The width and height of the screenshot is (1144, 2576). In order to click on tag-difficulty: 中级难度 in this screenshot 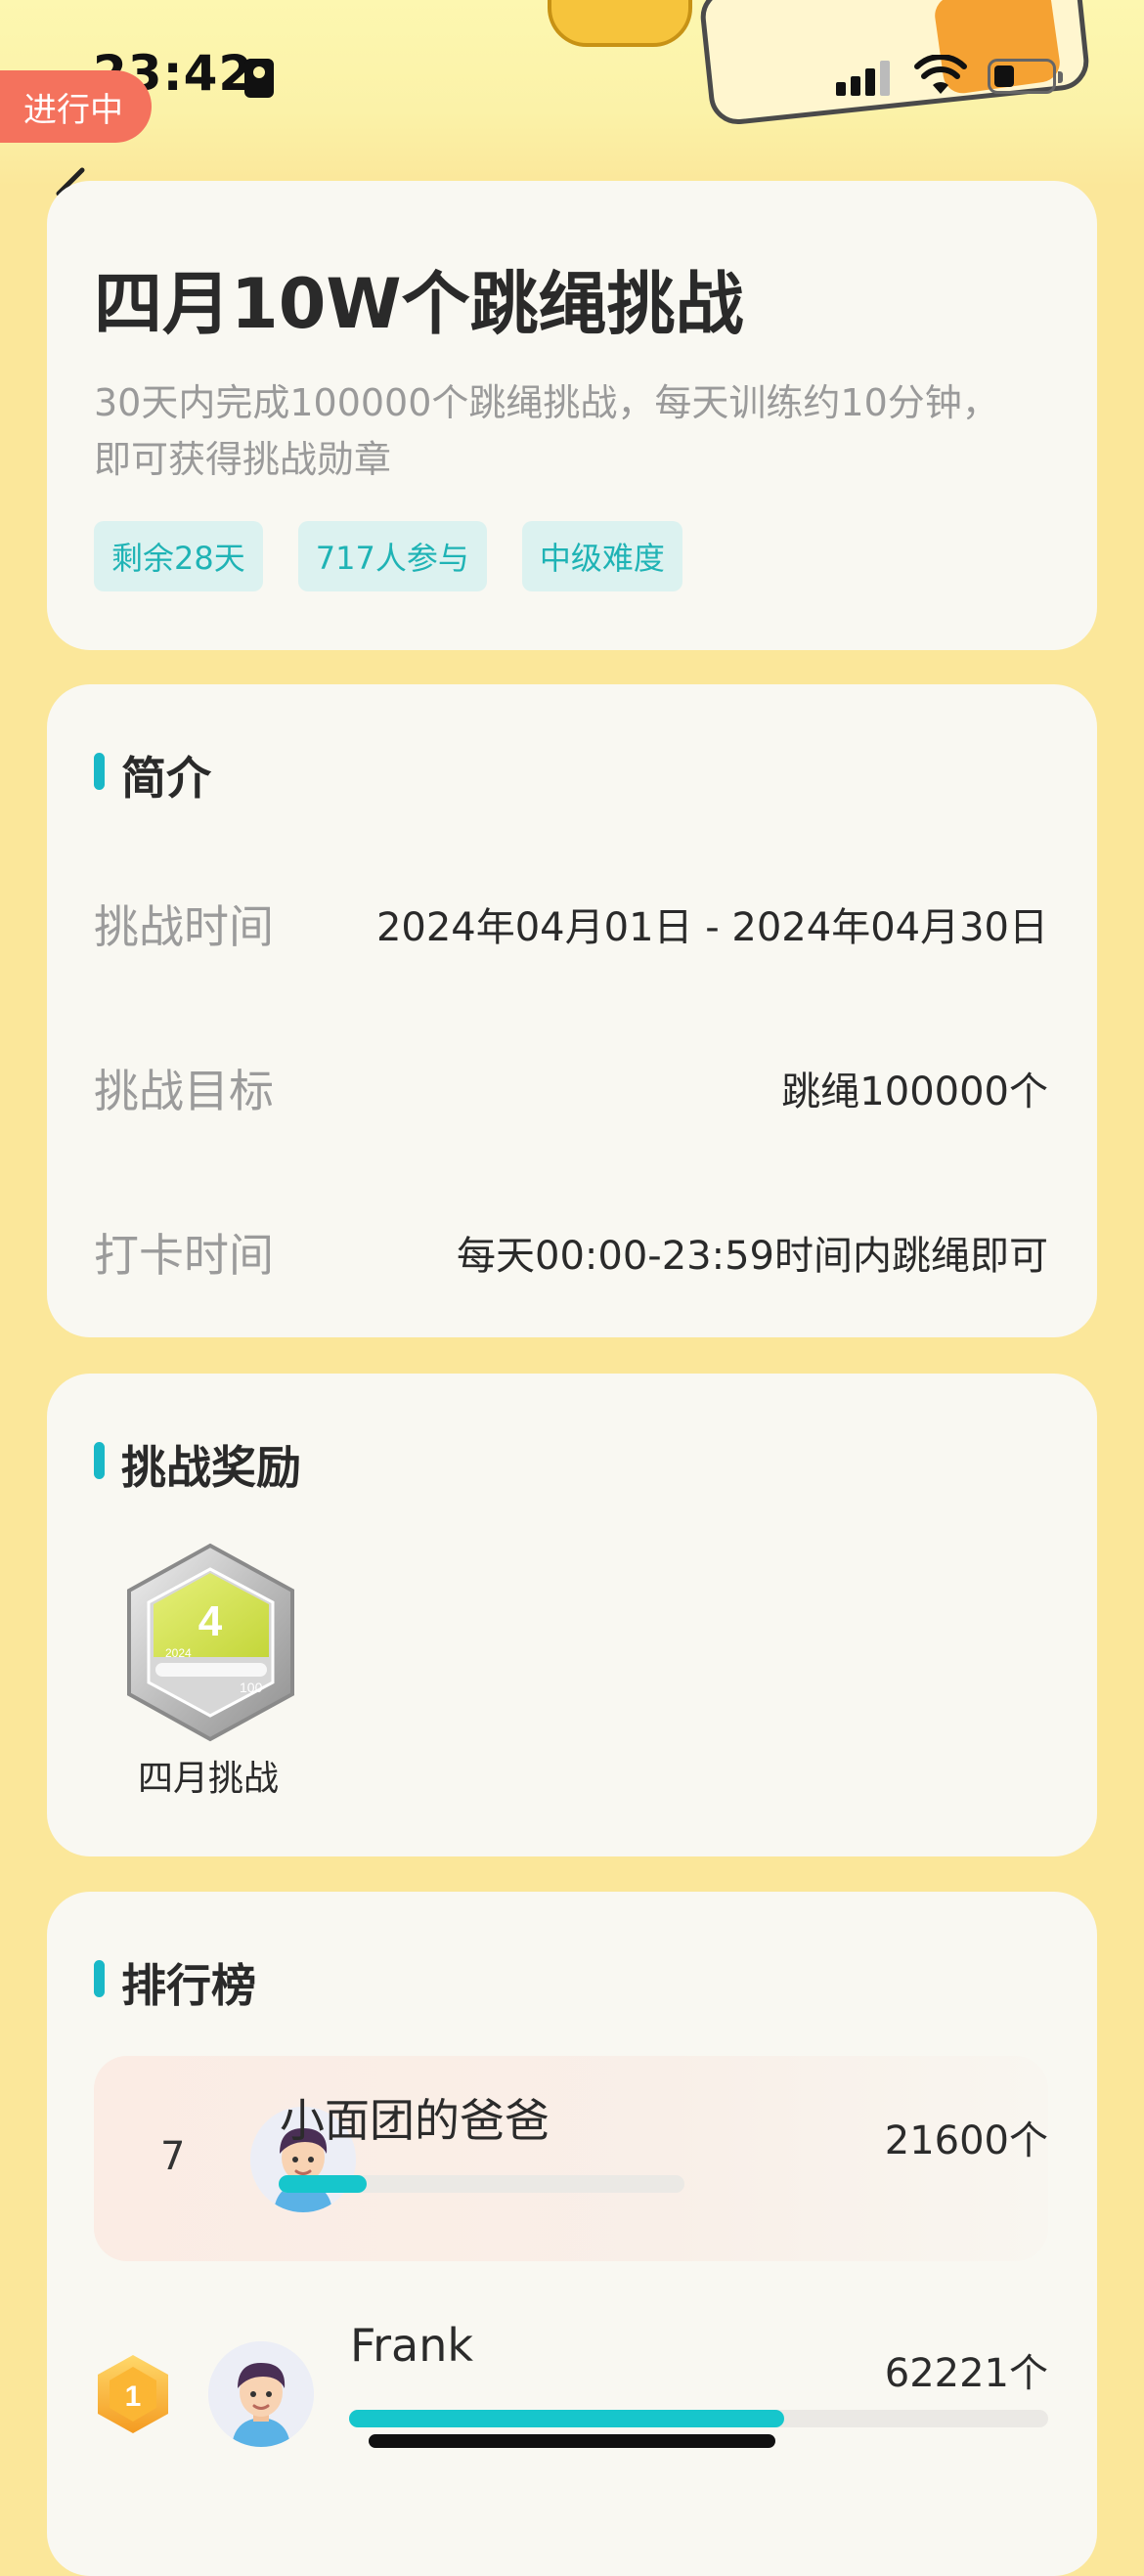, I will do `click(601, 556)`.